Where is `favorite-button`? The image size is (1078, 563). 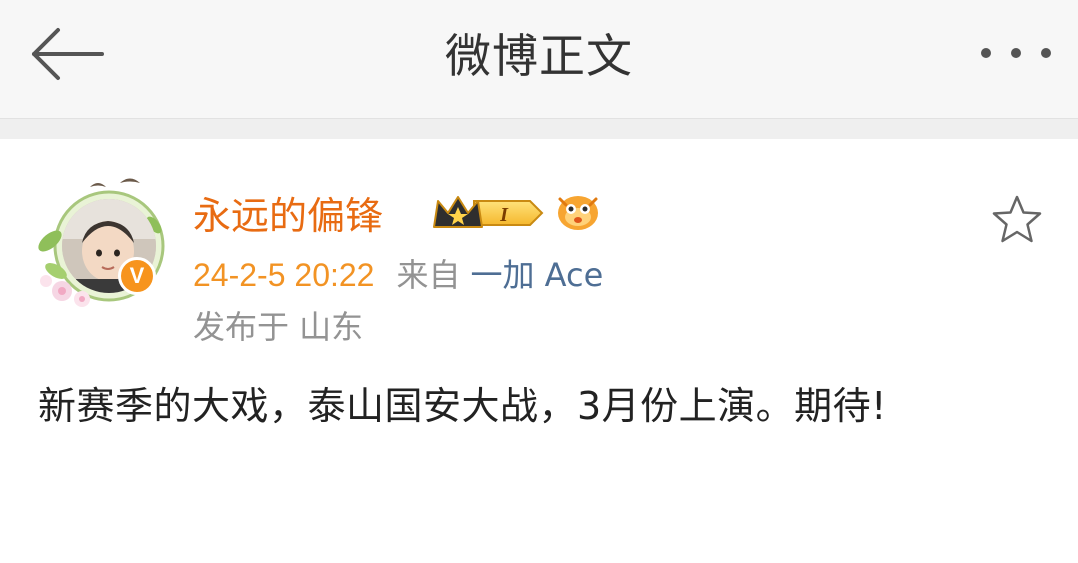
favorite-button is located at coordinates (1017, 220).